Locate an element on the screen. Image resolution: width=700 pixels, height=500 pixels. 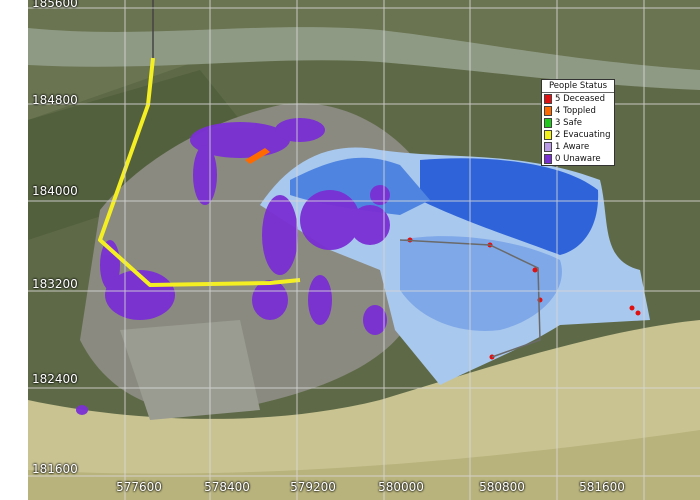
x-tick-label: 578400 is located at coordinates (227, 487).